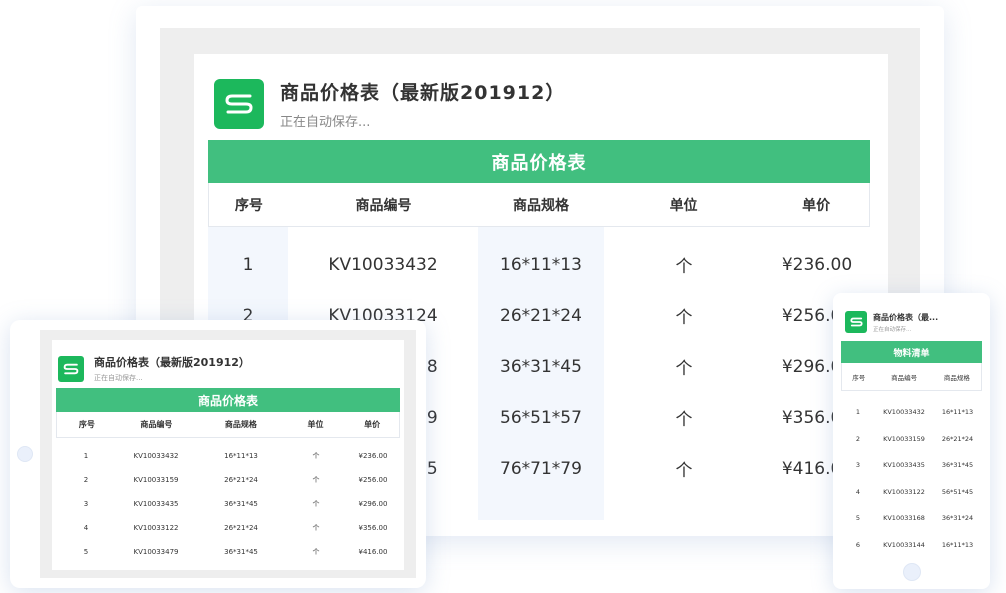 The height and width of the screenshot is (593, 1006). Describe the element at coordinates (373, 528) in the screenshot. I see `table-cell: ¥356.00` at that location.